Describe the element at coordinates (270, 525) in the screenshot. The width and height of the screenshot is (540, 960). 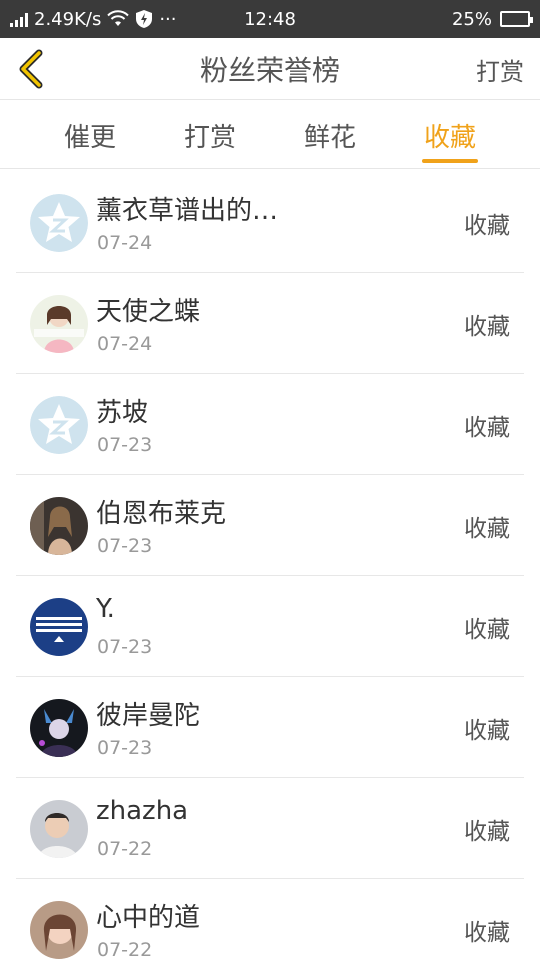
I see `list-item: 伯恩布莱克 07-23 收藏` at that location.